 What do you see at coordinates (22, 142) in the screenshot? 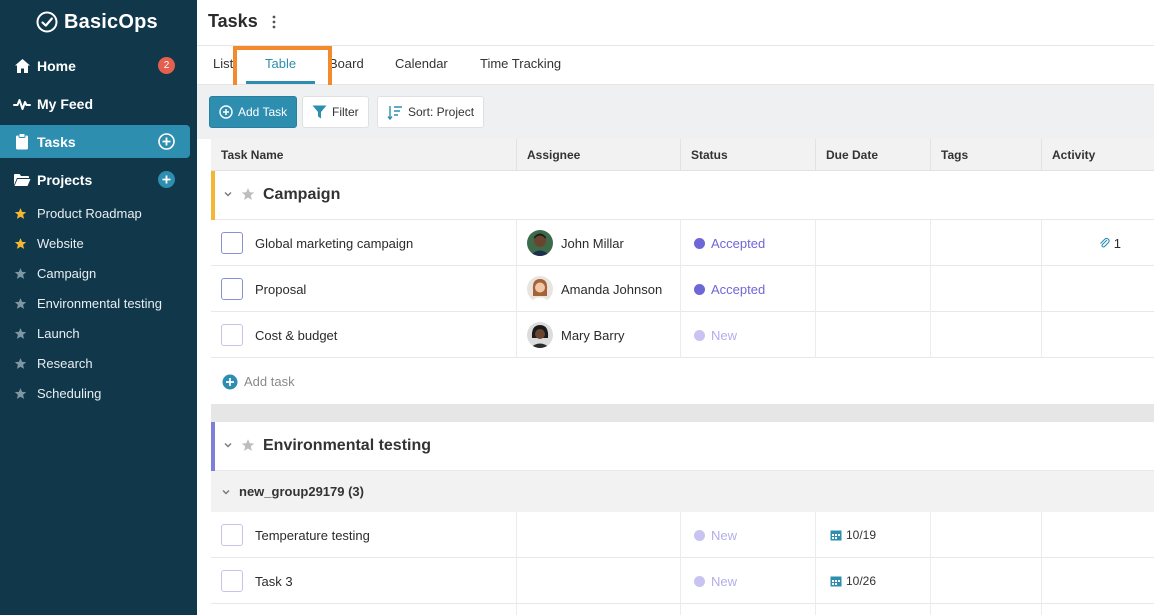
I see `clipboard-icon` at bounding box center [22, 142].